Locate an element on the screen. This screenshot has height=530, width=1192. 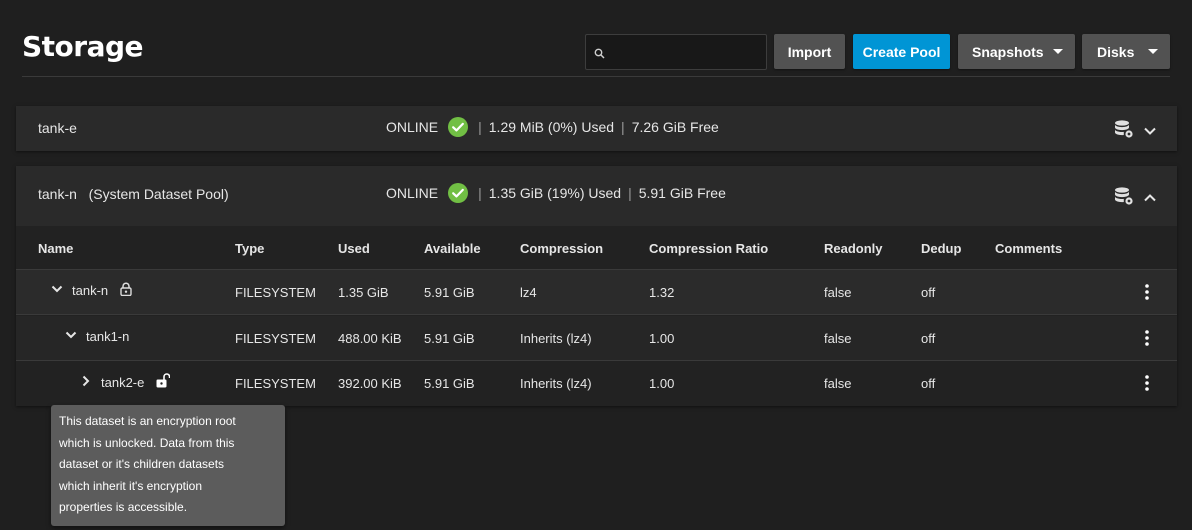
column-header-type: Type is located at coordinates (249, 248).